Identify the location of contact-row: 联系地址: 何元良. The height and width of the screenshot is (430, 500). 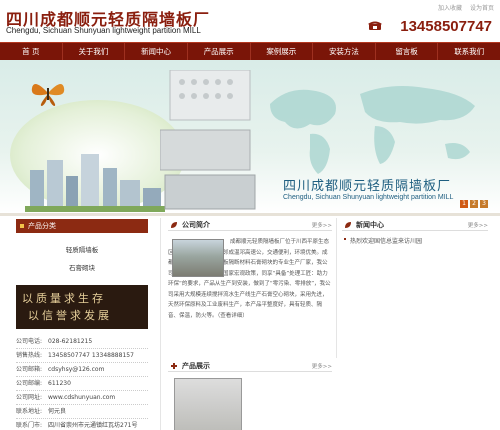
(82, 412).